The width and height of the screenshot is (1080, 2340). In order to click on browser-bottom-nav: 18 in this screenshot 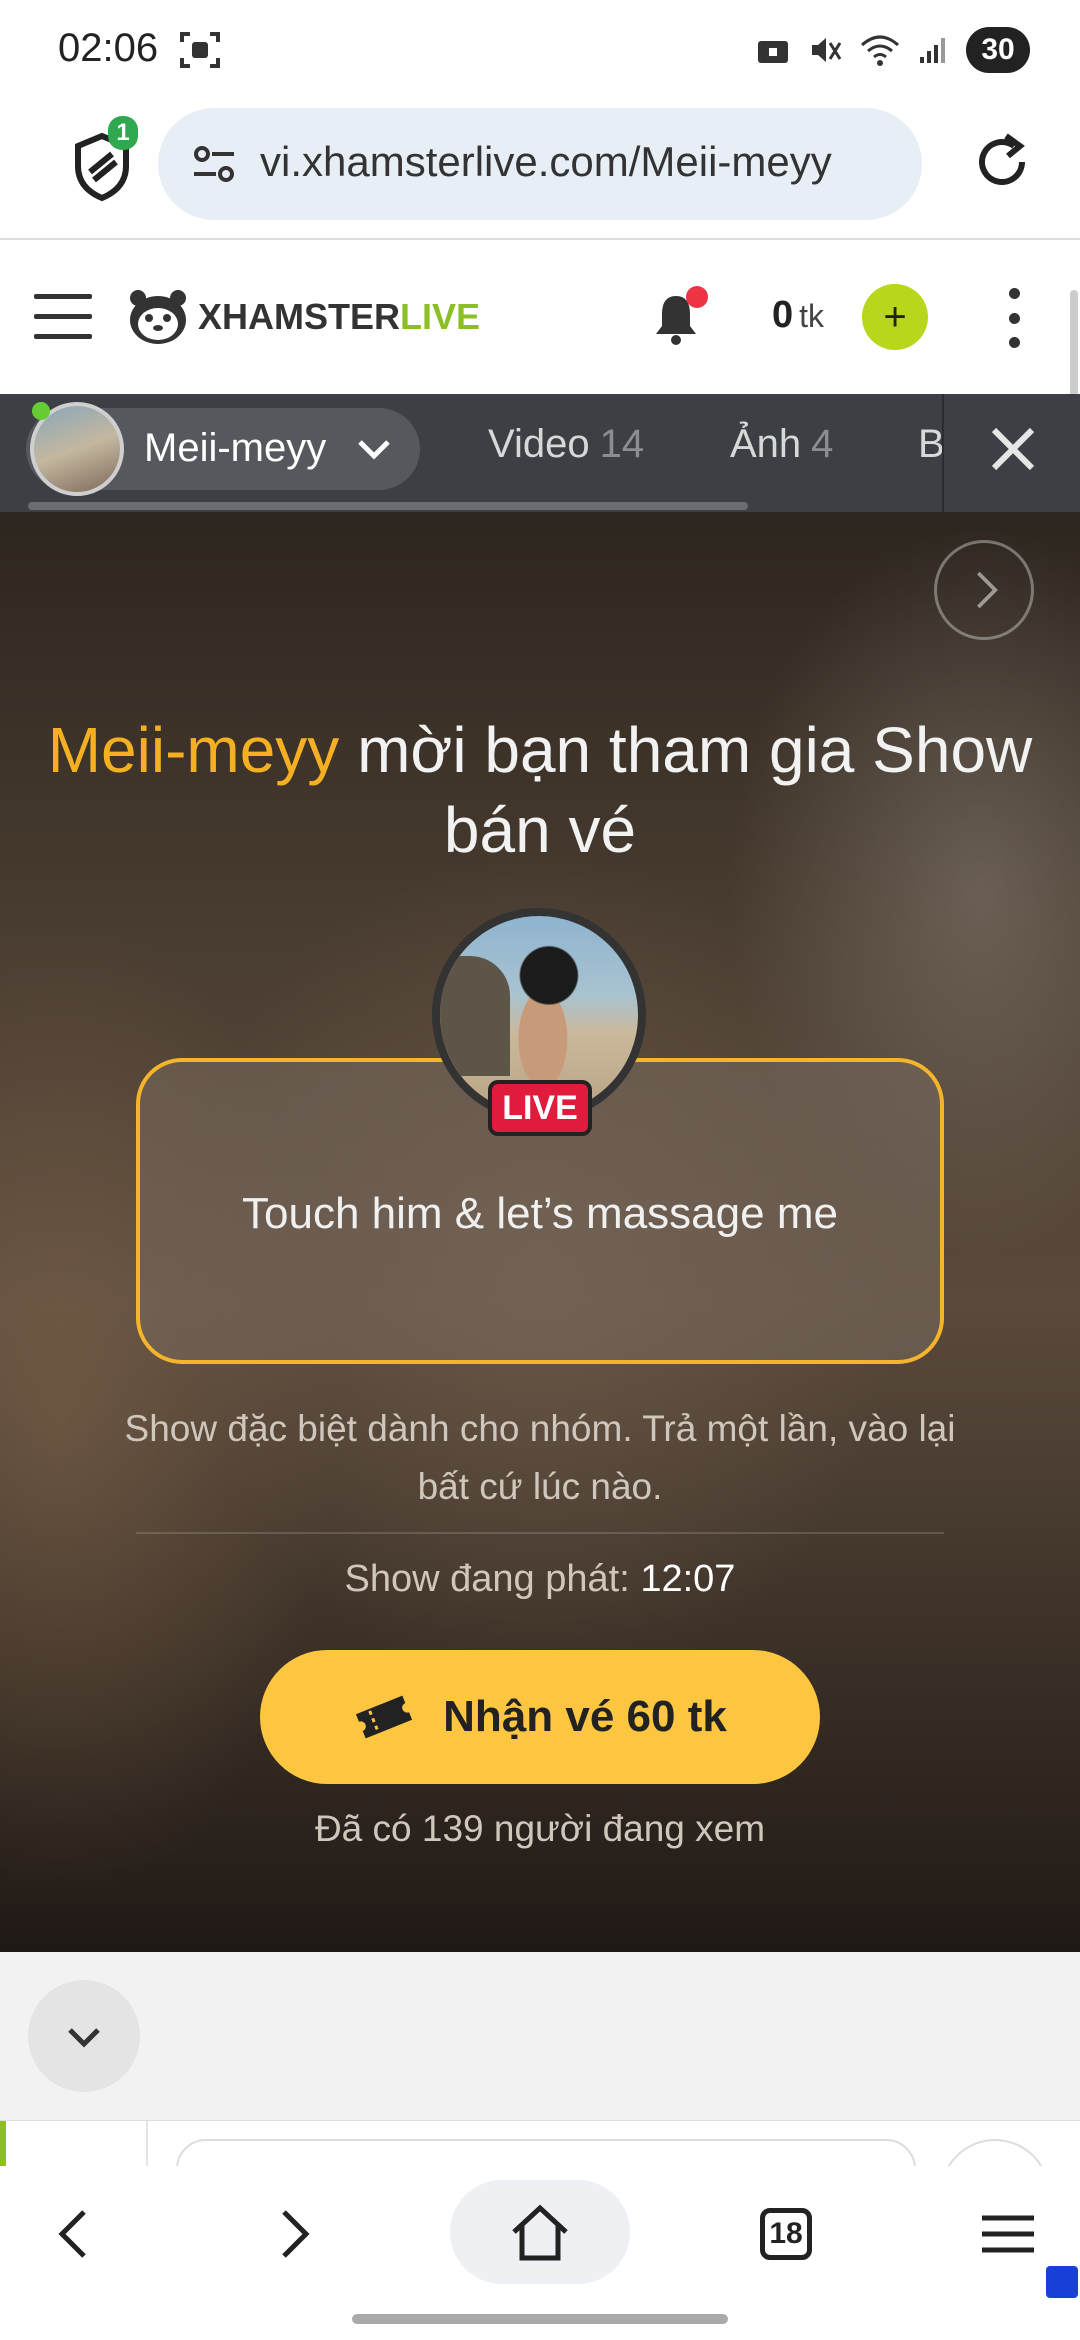, I will do `click(540, 2253)`.